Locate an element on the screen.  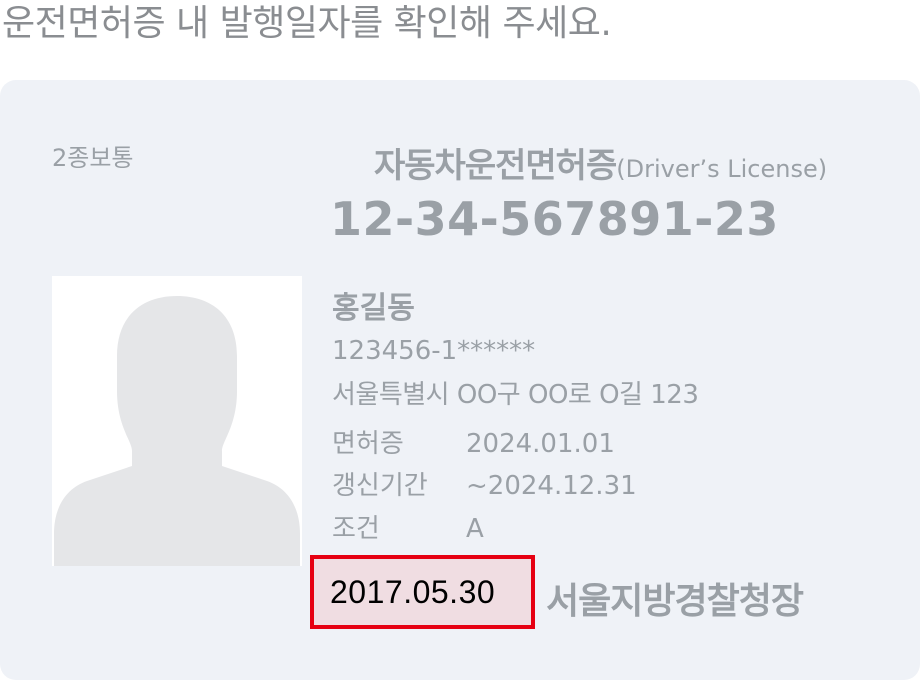
info-label: 조건 is located at coordinates (356, 529).